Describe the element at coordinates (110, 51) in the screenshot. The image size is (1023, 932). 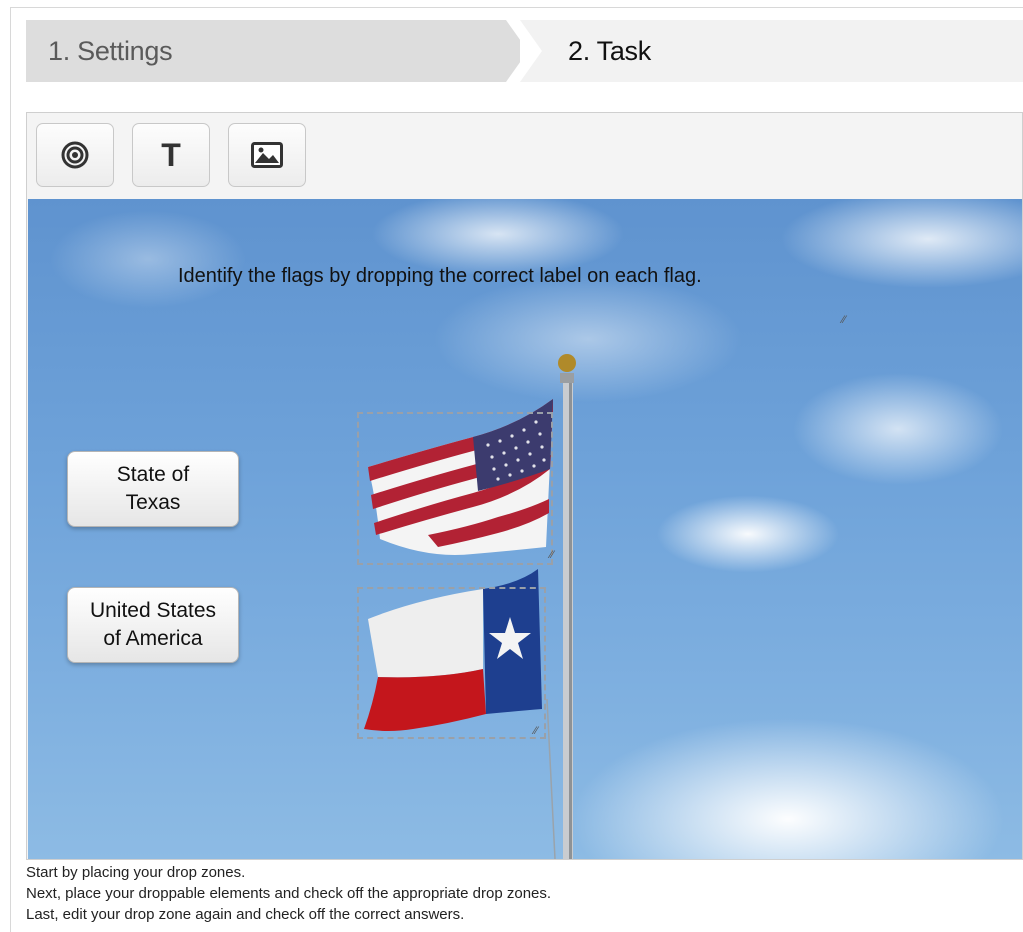
I see `tab-settings-label: 1. Settings` at that location.